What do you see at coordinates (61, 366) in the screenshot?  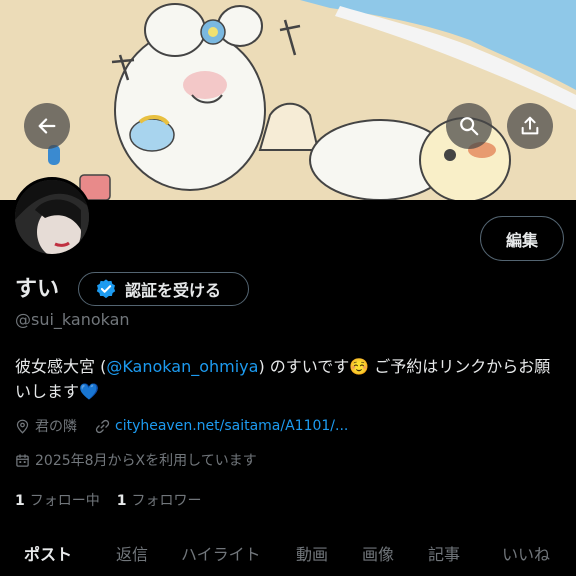 I see `bio-text-prefix: 彼女感大宮 (` at bounding box center [61, 366].